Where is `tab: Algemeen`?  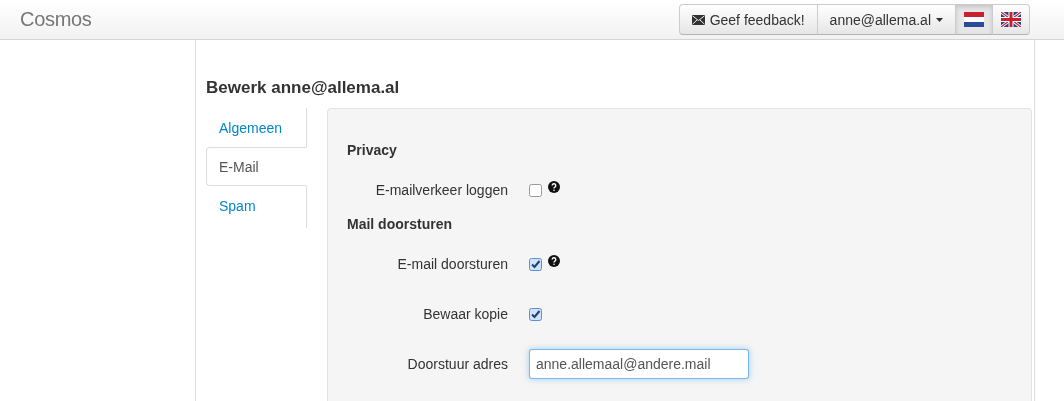
tab: Algemeen is located at coordinates (256, 127).